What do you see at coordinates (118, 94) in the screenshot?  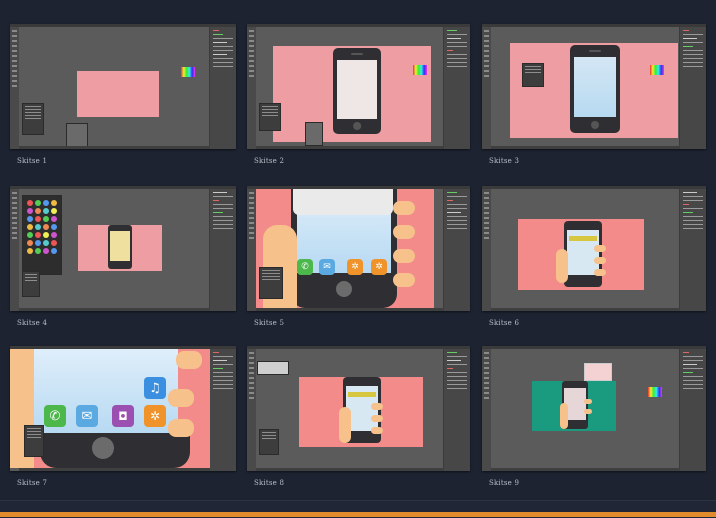 I see `artboard` at bounding box center [118, 94].